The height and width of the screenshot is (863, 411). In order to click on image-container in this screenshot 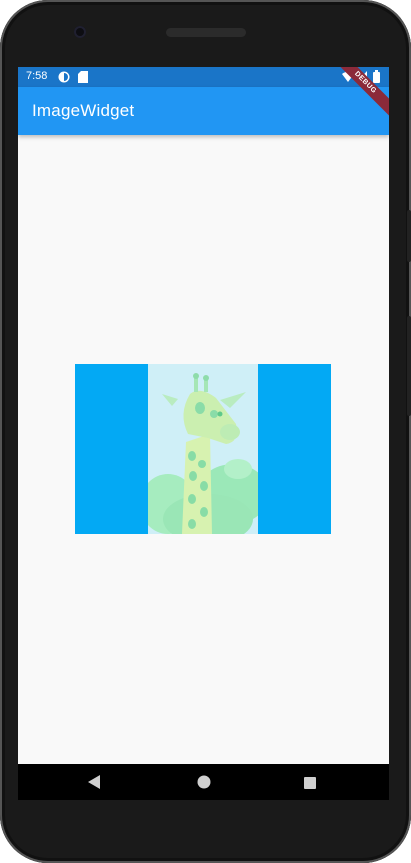, I will do `click(203, 449)`.